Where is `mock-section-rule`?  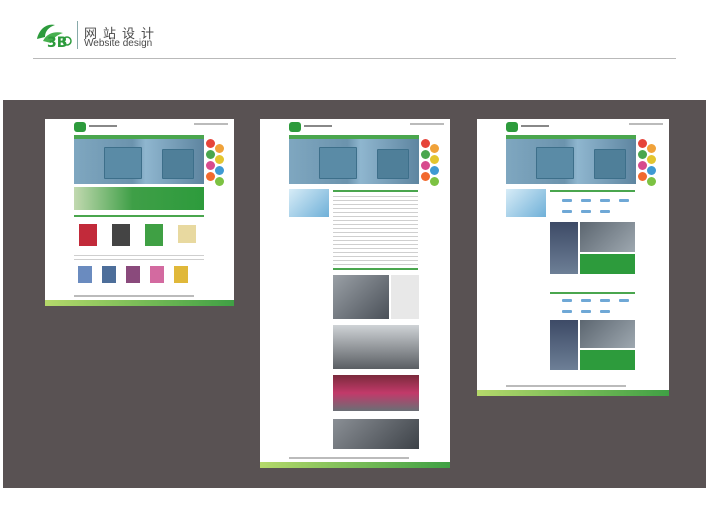
mock-section-rule is located at coordinates (139, 216).